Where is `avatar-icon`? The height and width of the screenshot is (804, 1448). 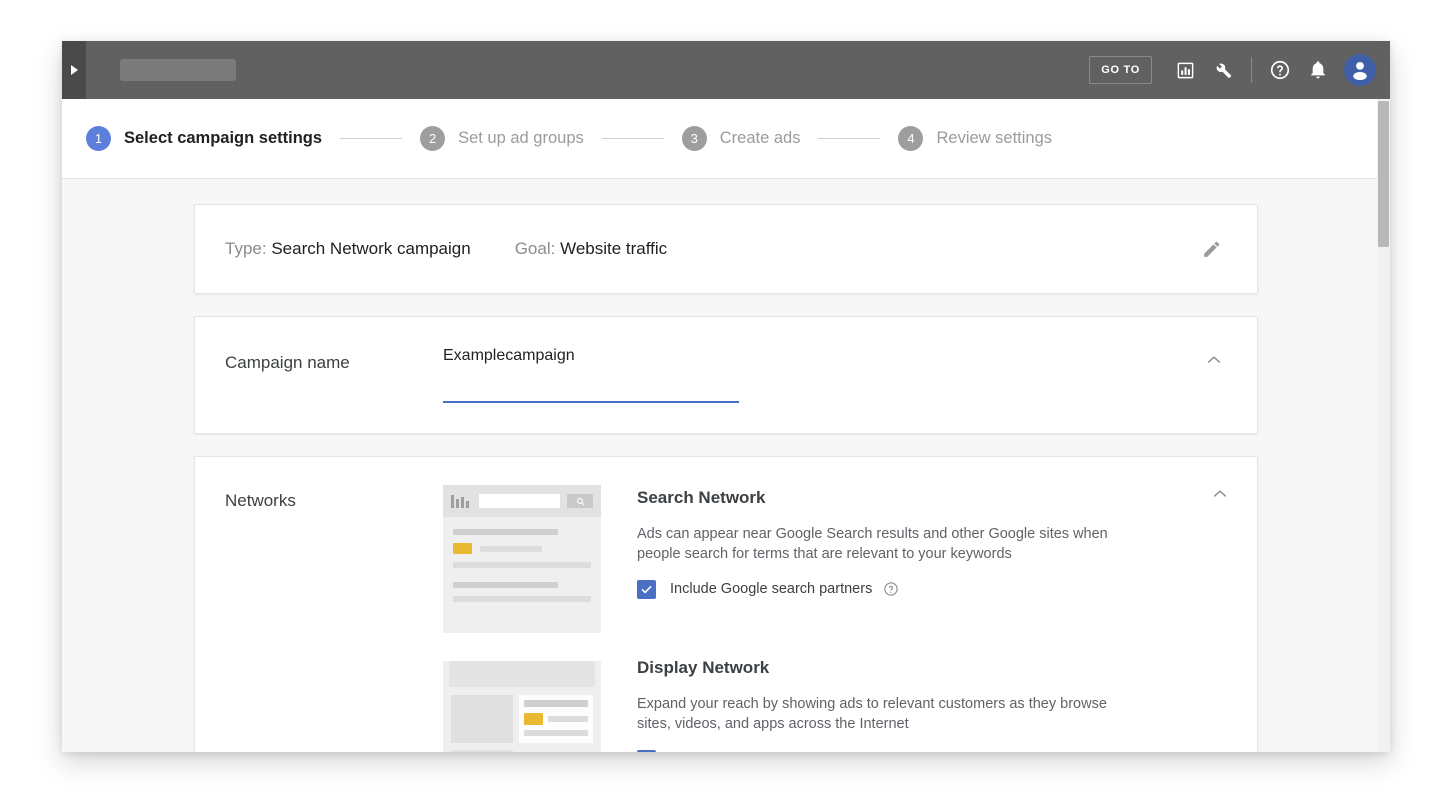
avatar-icon is located at coordinates (1360, 71).